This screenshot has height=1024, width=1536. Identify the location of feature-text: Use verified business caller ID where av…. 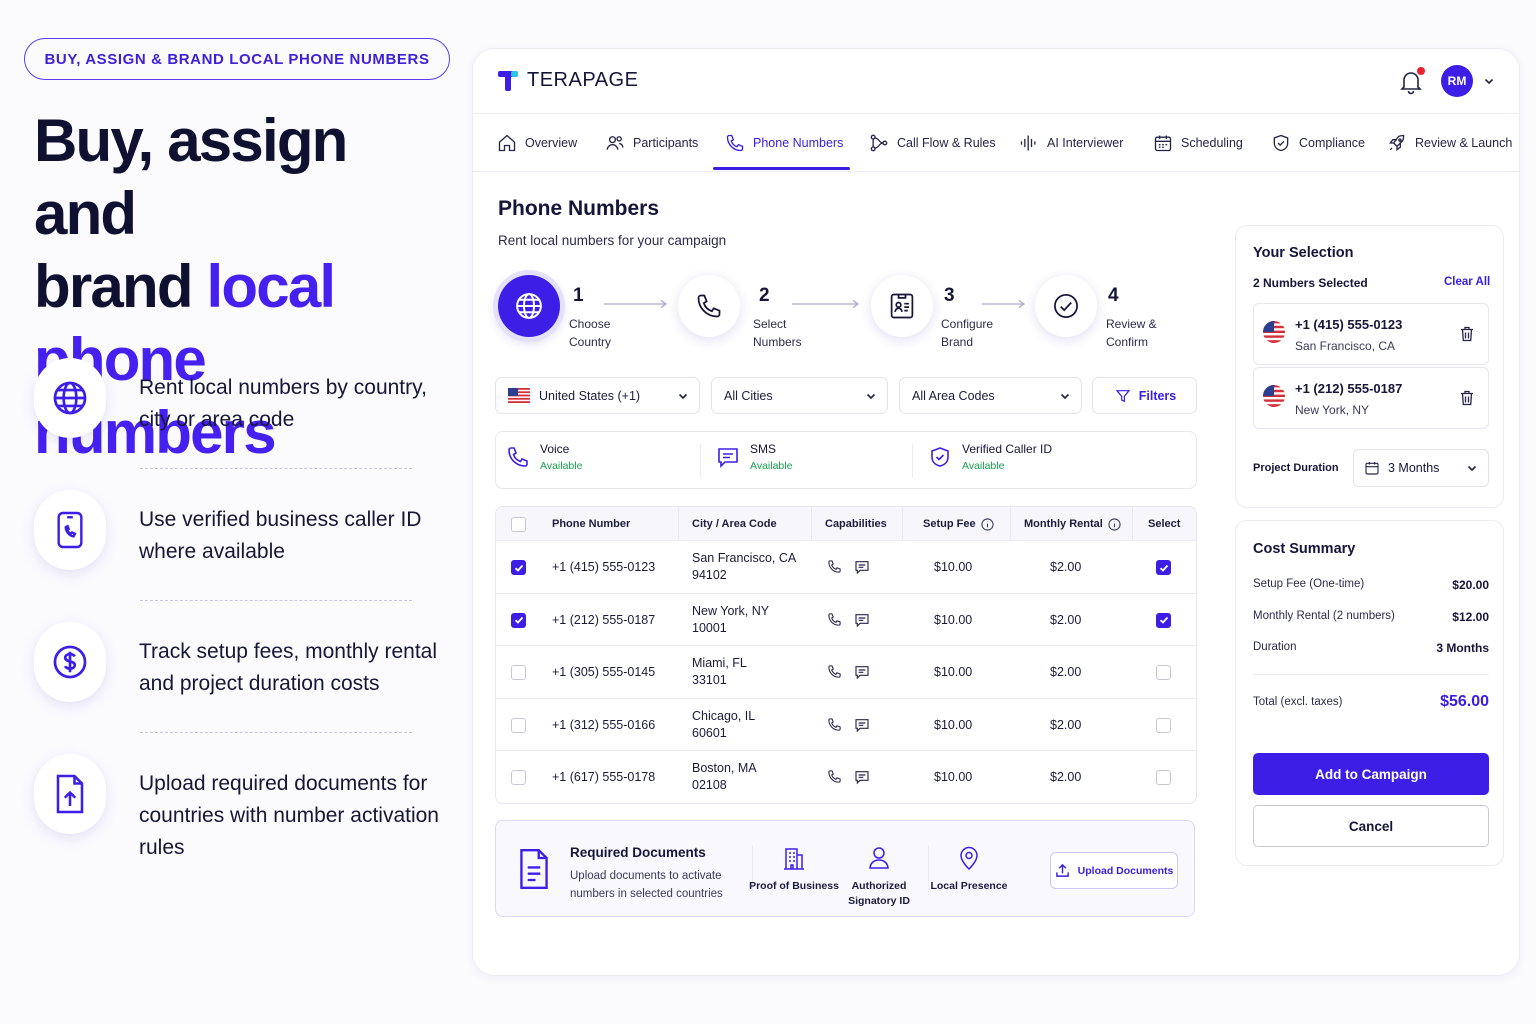
(280, 535).